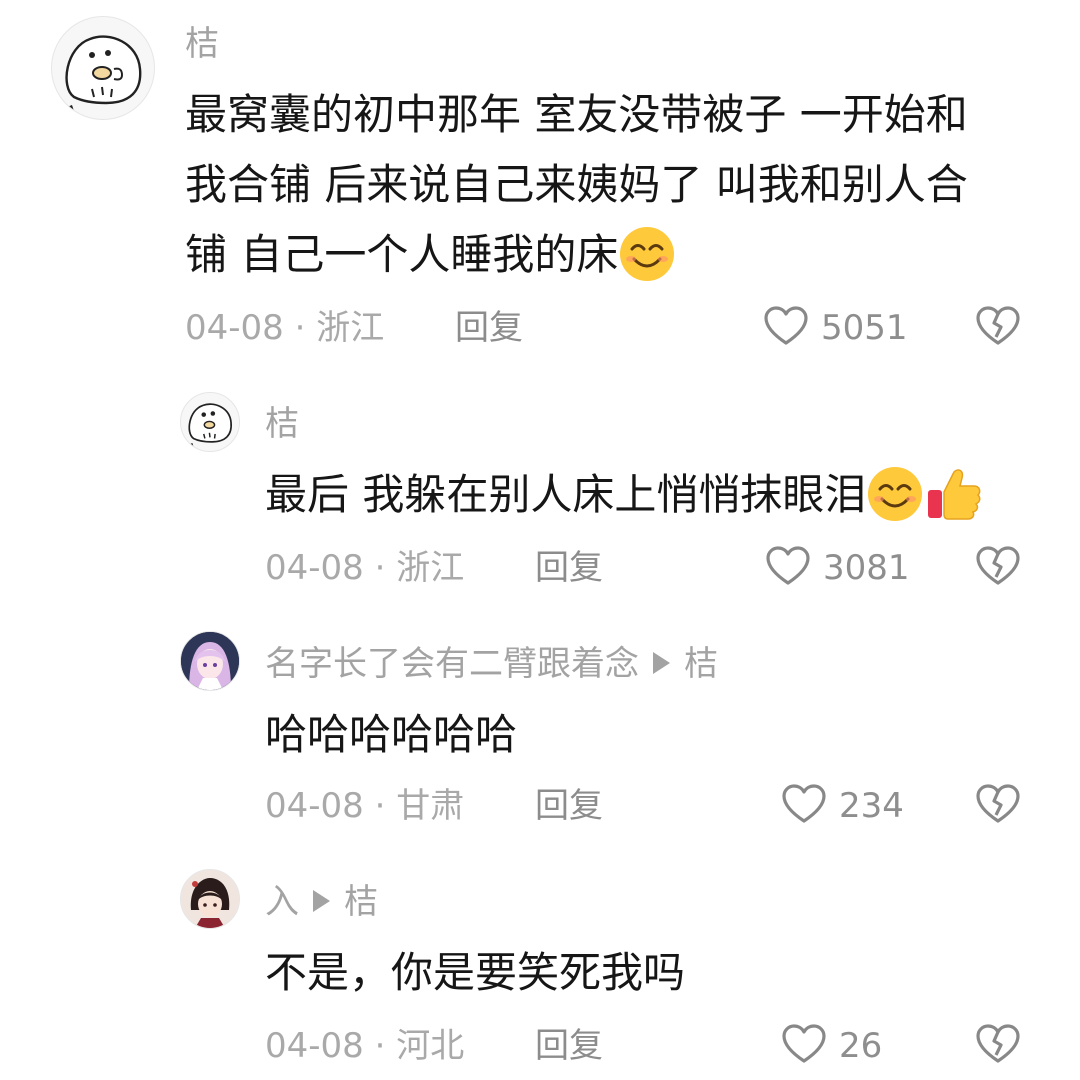 The image size is (1080, 1080). I want to click on comment-meta: 04-08 · 河北, so click(364, 1046).